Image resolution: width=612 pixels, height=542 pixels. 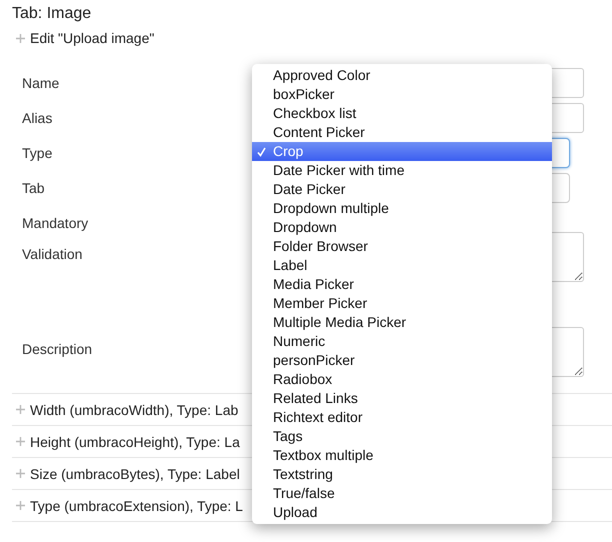 What do you see at coordinates (134, 410) in the screenshot?
I see `property-label: Width (umbracoWidth), Type: Lab` at bounding box center [134, 410].